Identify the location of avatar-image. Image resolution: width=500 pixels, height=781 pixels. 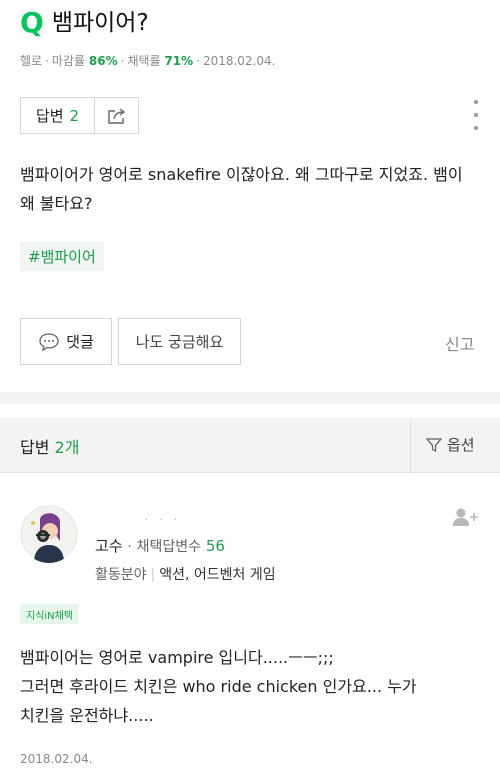
(49, 534).